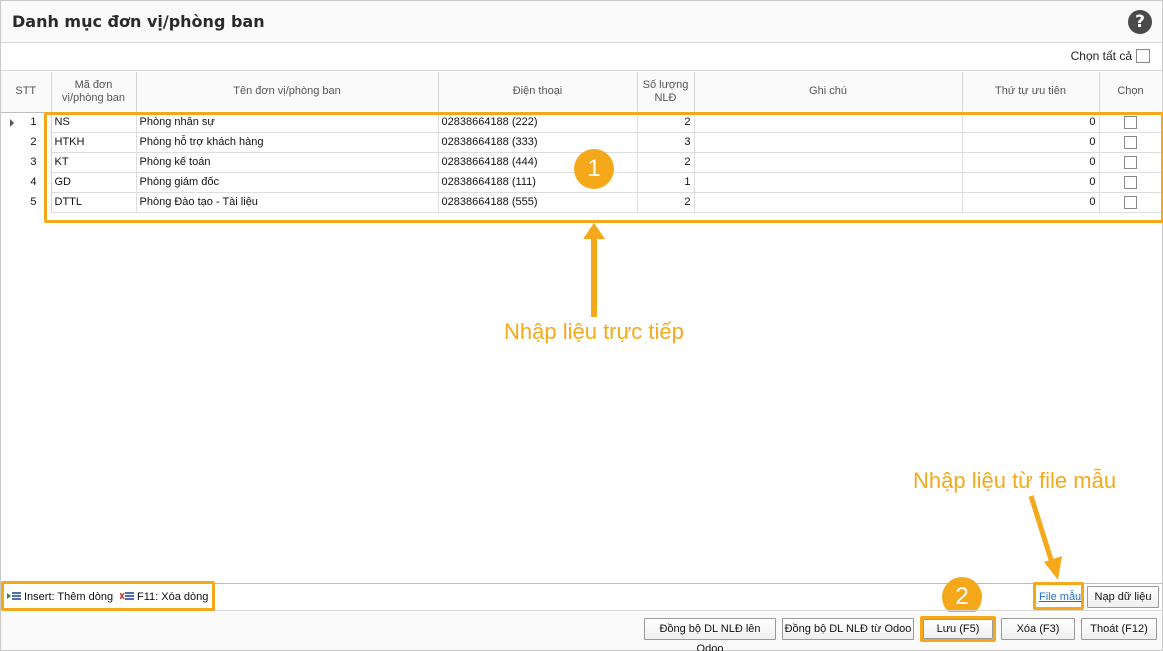  Describe the element at coordinates (581, 57) in the screenshot. I see `grid-toolbar: Chọn tất cả` at that location.